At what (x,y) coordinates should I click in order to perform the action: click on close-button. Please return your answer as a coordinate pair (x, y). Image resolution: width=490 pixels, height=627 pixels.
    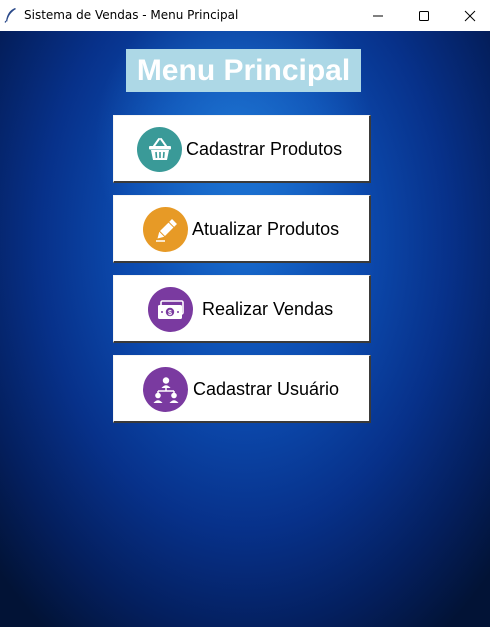
    Looking at the image, I should click on (468, 15).